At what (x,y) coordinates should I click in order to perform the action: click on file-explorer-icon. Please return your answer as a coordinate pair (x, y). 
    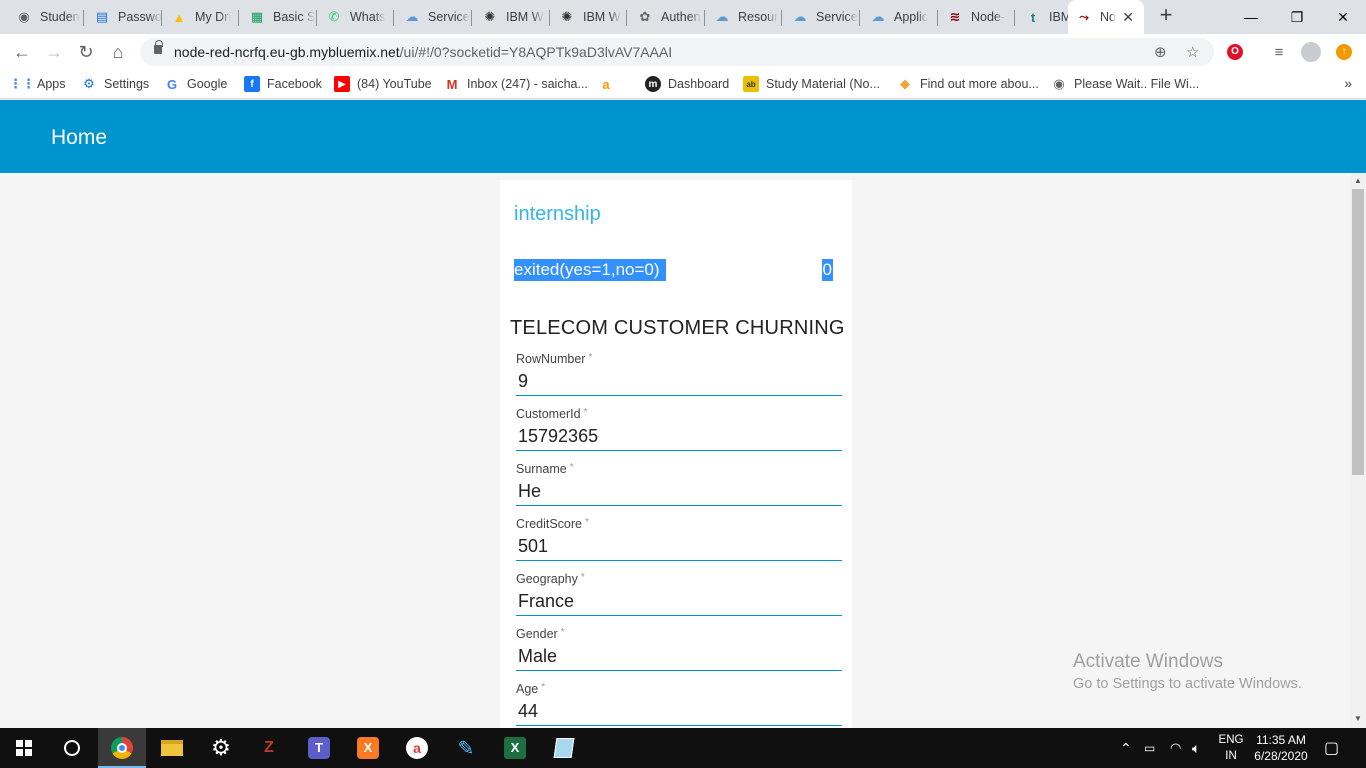
    Looking at the image, I should click on (172, 748).